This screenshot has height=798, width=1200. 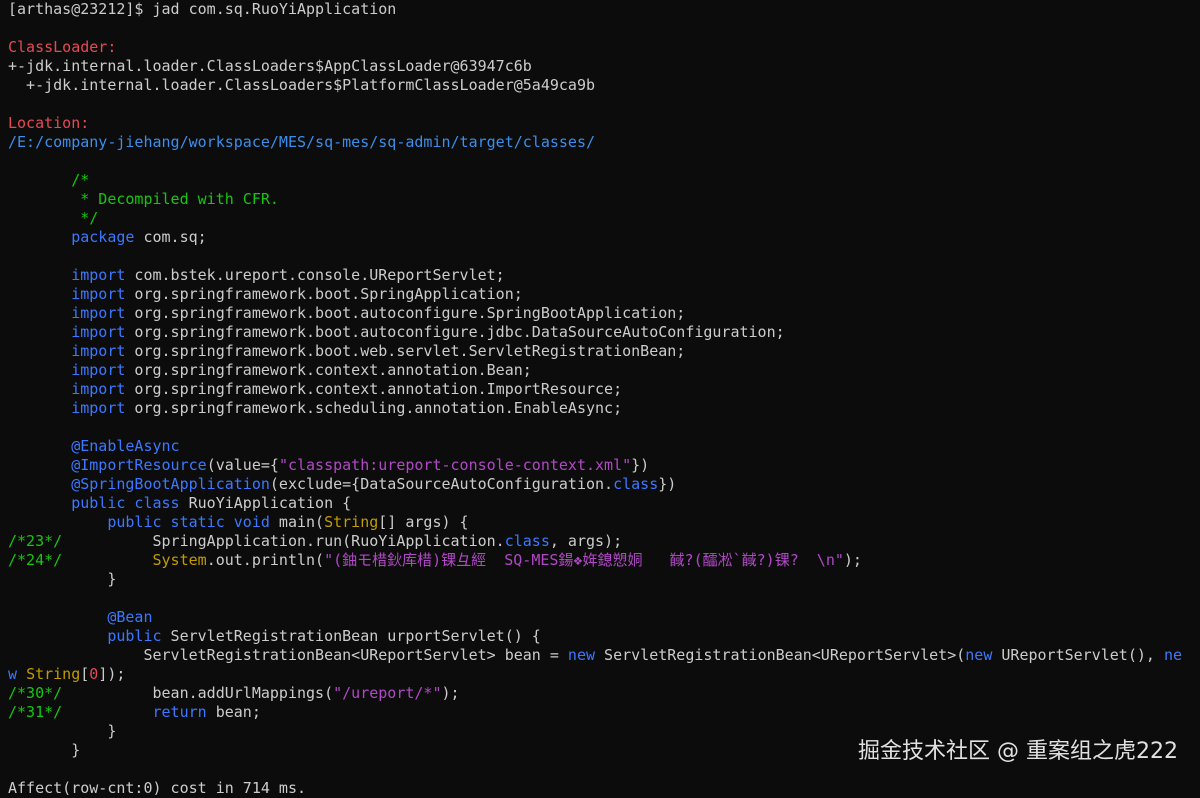 I want to click on terminal-line: Location:, so click(x=604, y=123).